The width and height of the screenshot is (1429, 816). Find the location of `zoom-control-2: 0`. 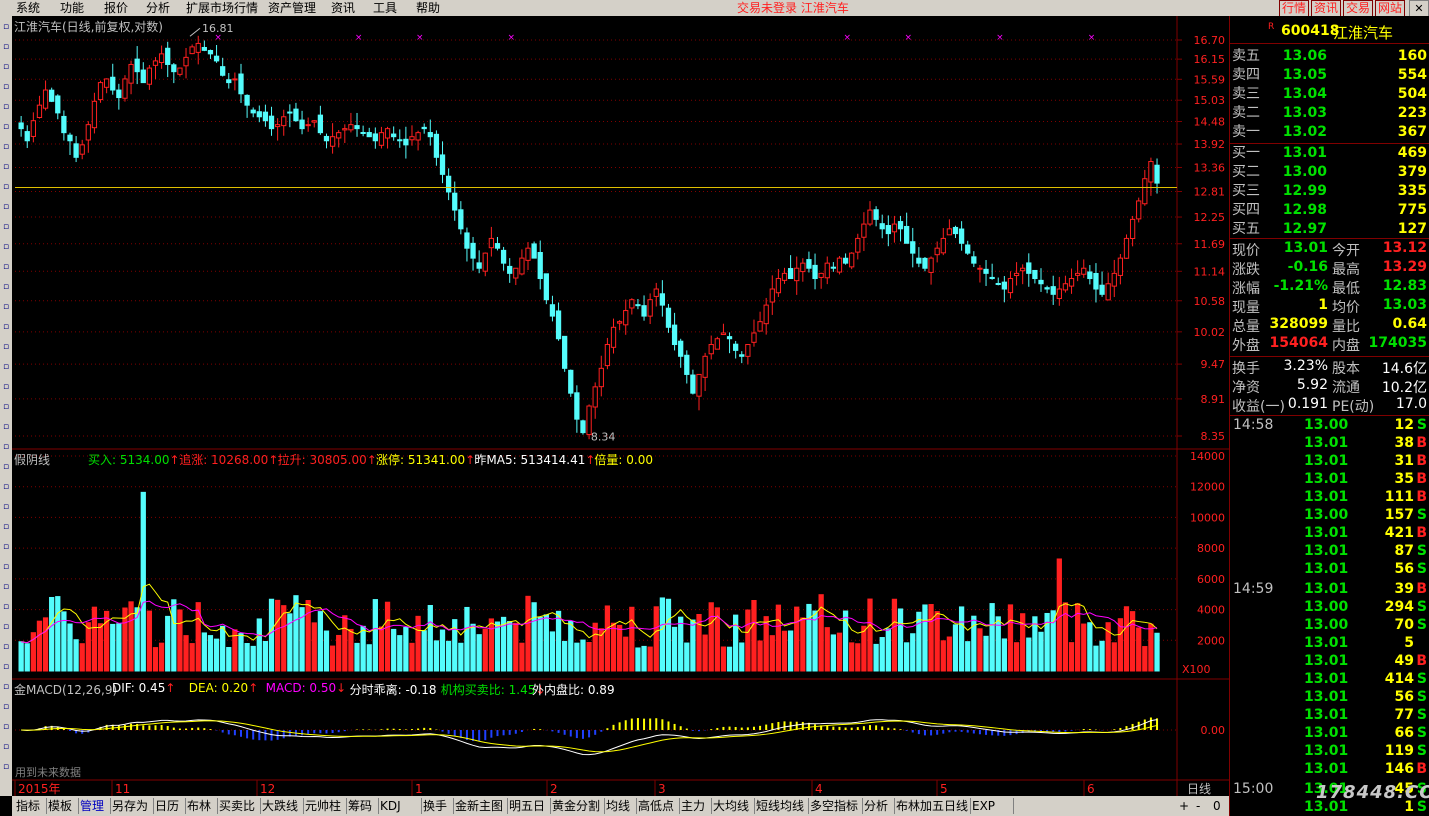

zoom-control-2: 0 is located at coordinates (1218, 806).